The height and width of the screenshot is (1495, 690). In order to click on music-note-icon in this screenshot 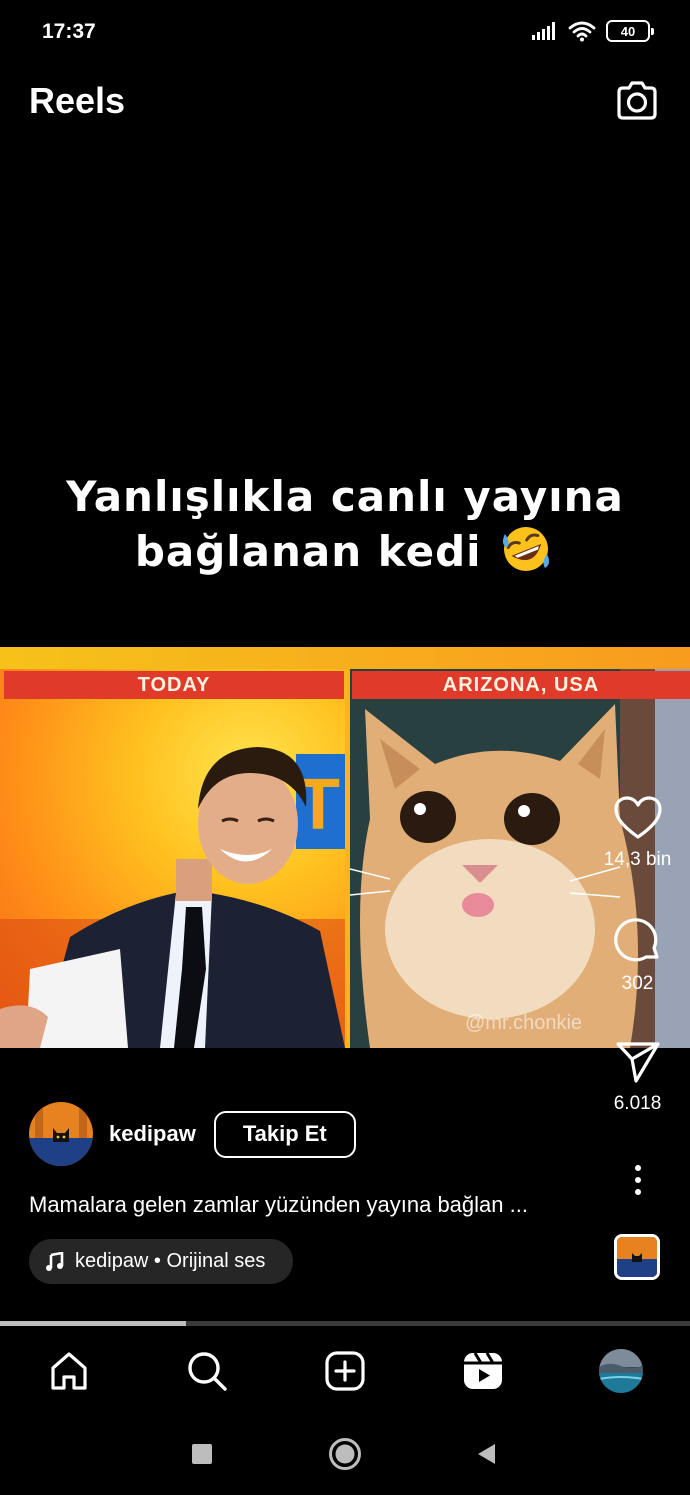, I will do `click(55, 1261)`.